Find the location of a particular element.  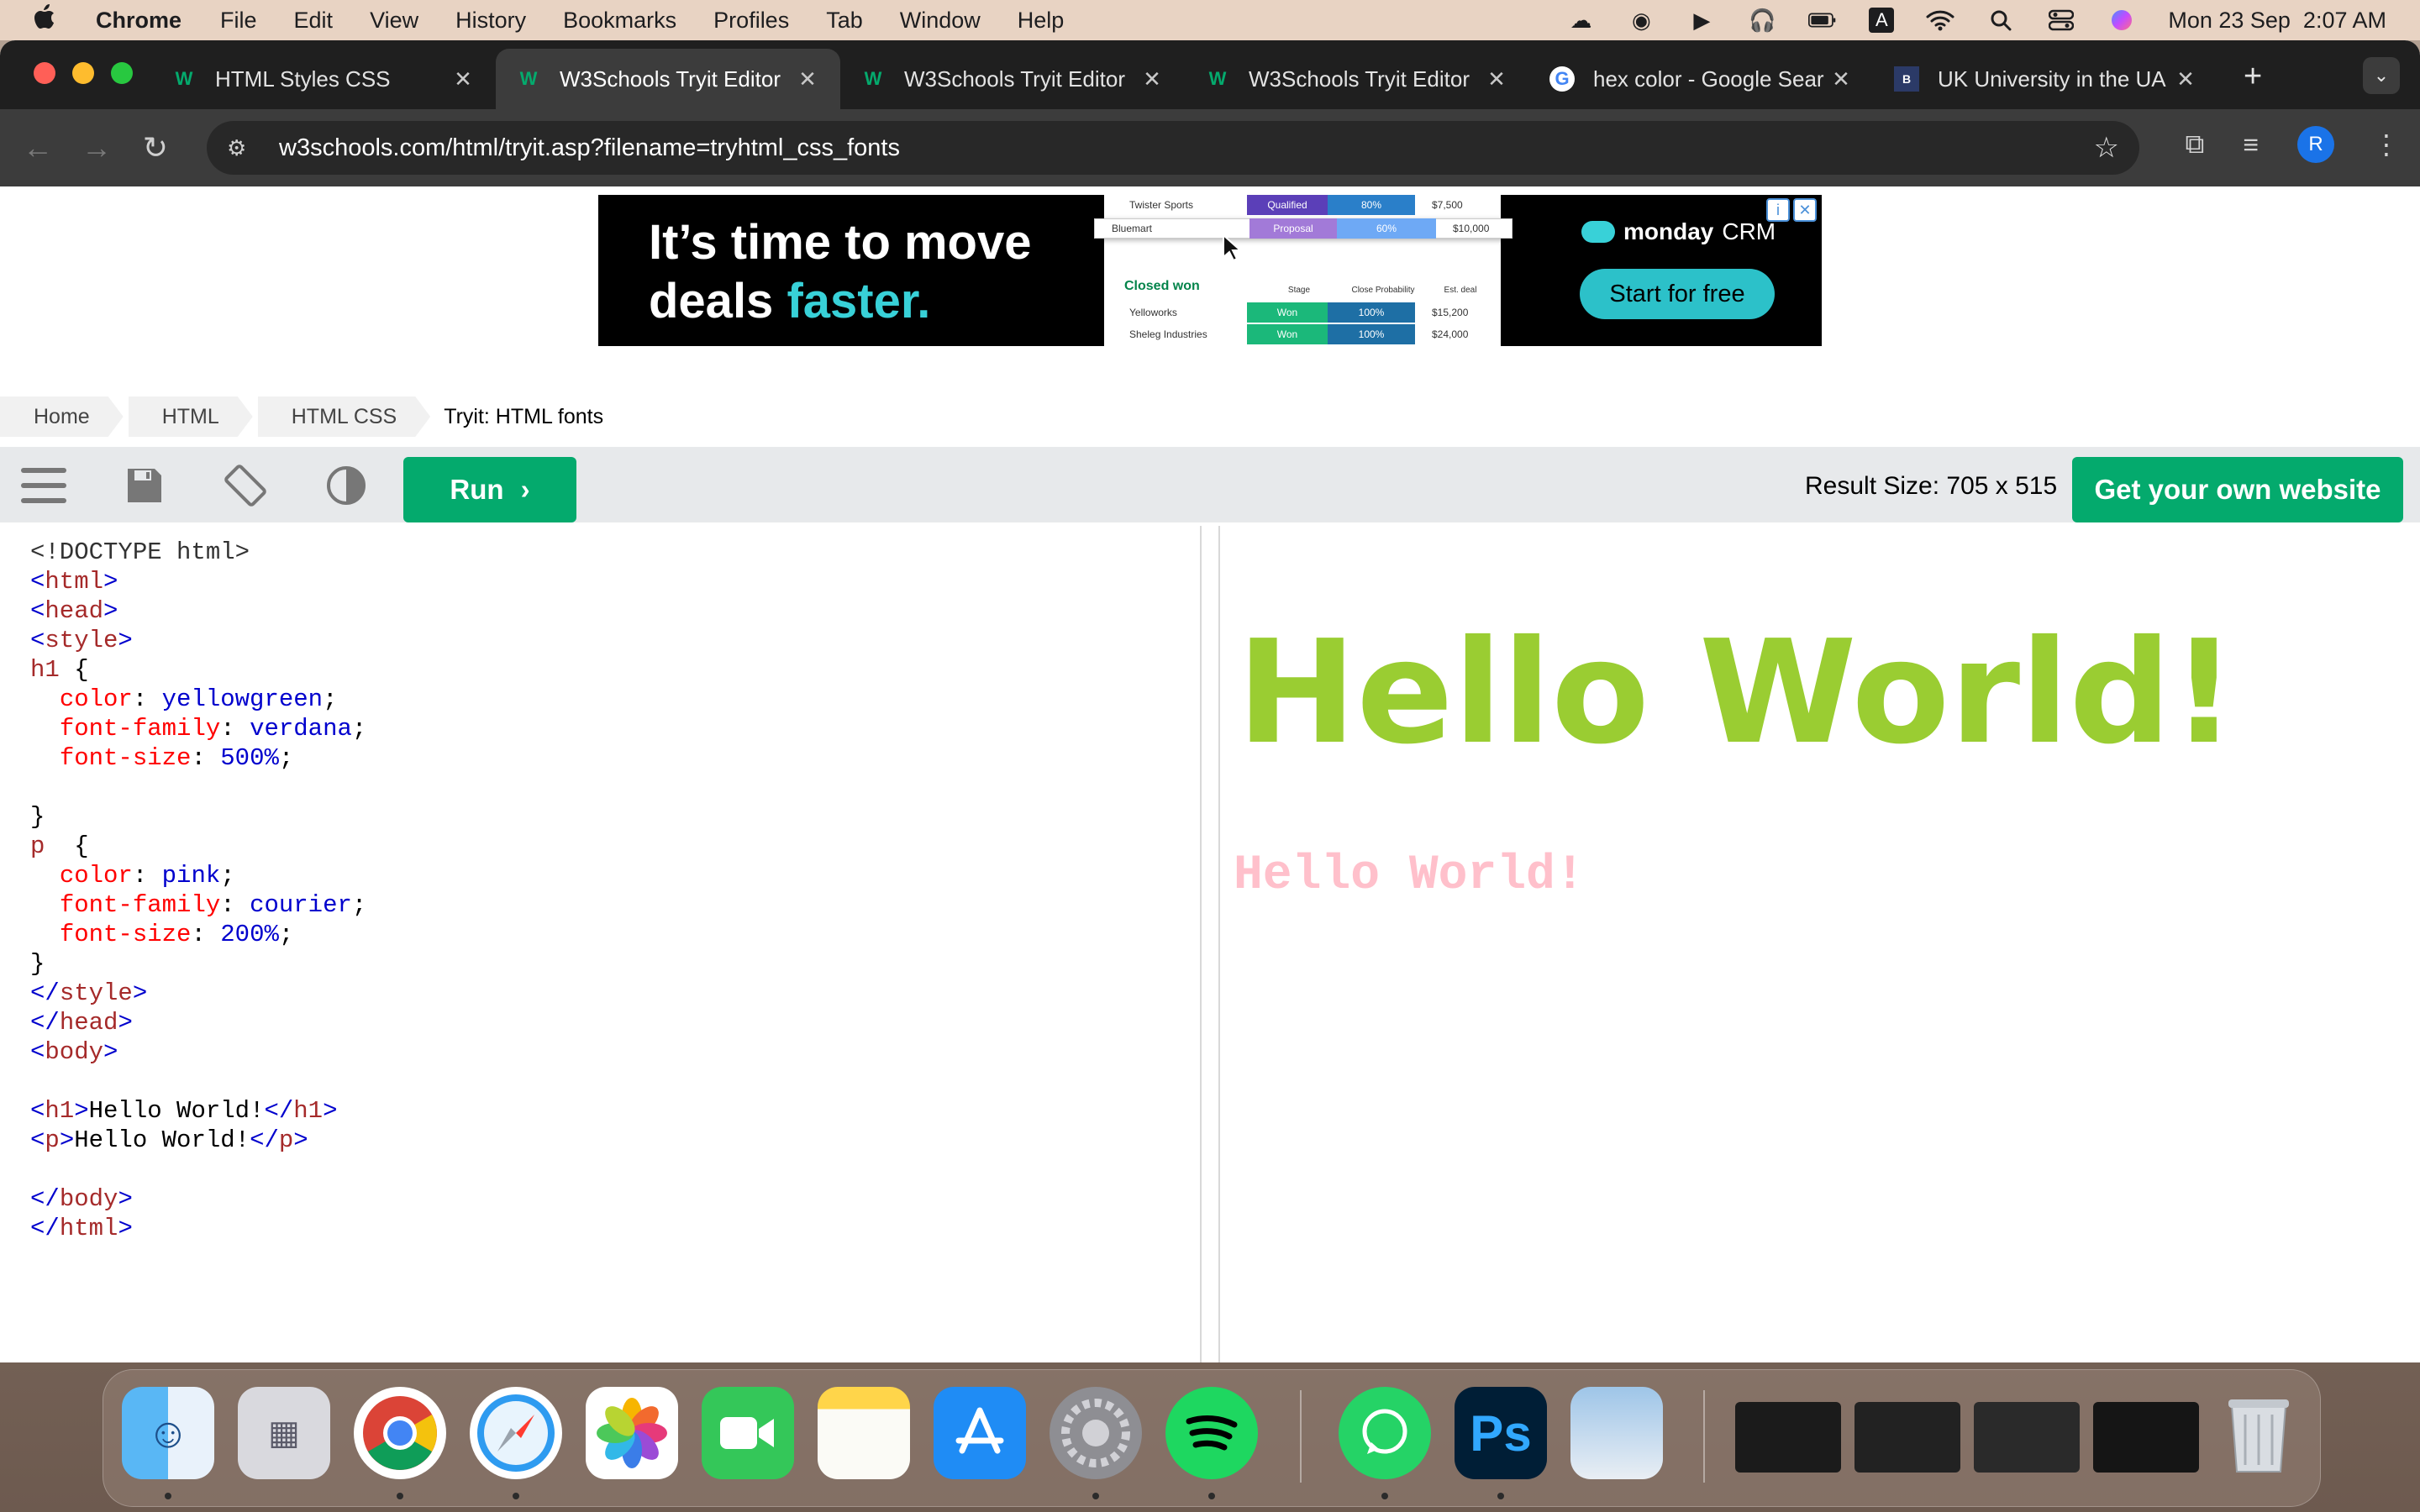

finder-icon: ☺ is located at coordinates (168, 1433).